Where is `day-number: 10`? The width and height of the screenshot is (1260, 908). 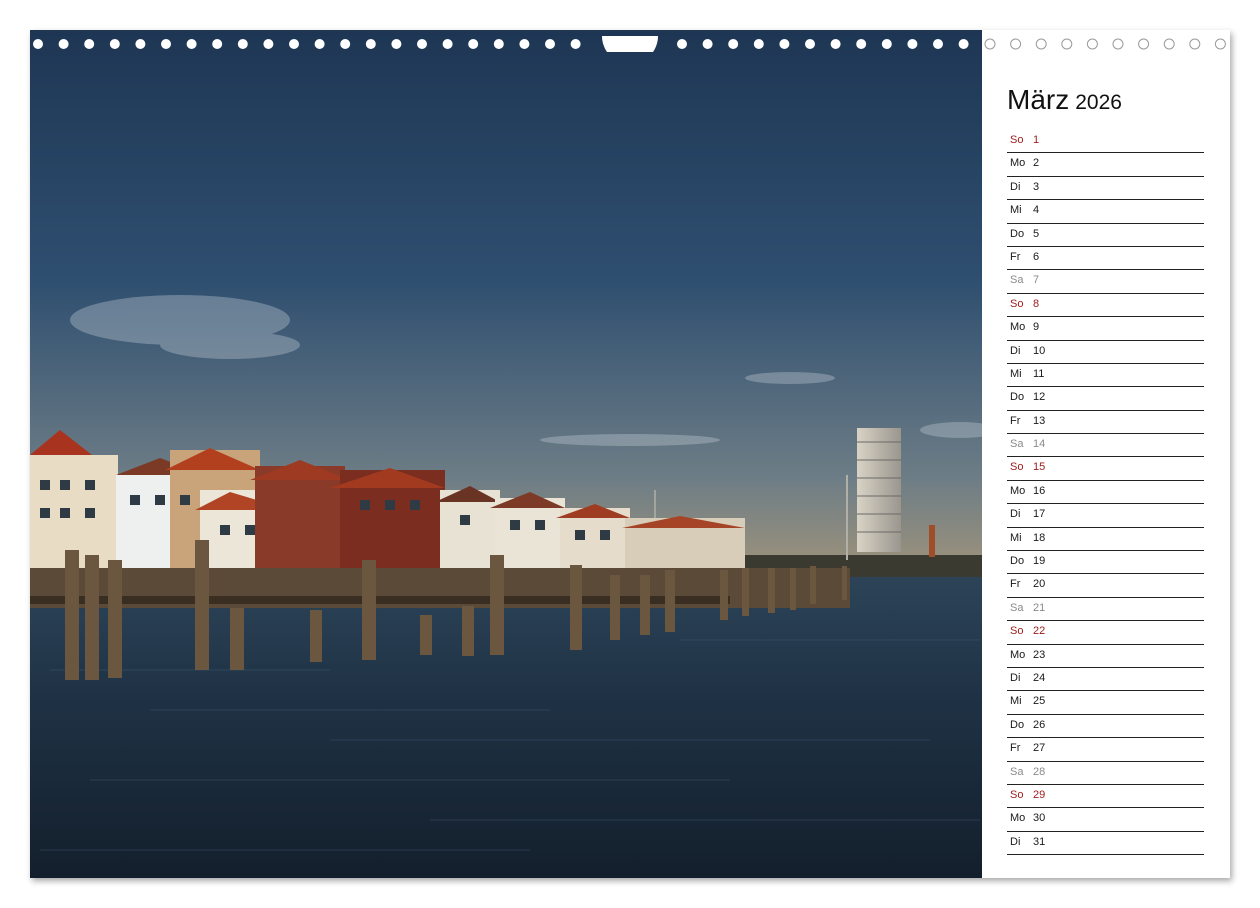 day-number: 10 is located at coordinates (1039, 350).